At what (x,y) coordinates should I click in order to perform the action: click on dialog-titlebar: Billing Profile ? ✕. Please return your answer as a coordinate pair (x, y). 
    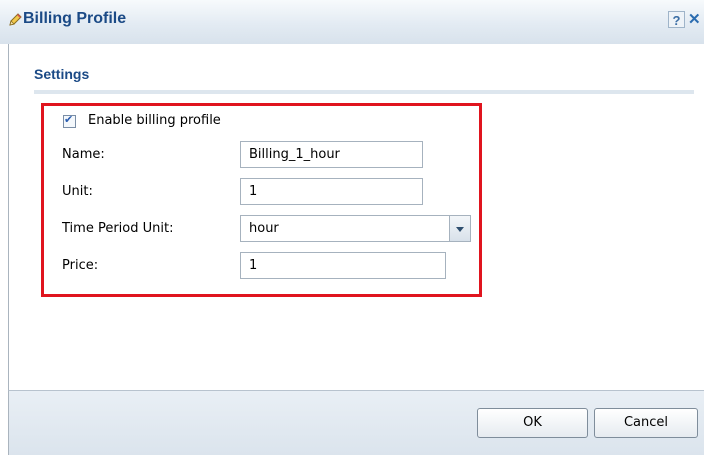
    Looking at the image, I should click on (352, 22).